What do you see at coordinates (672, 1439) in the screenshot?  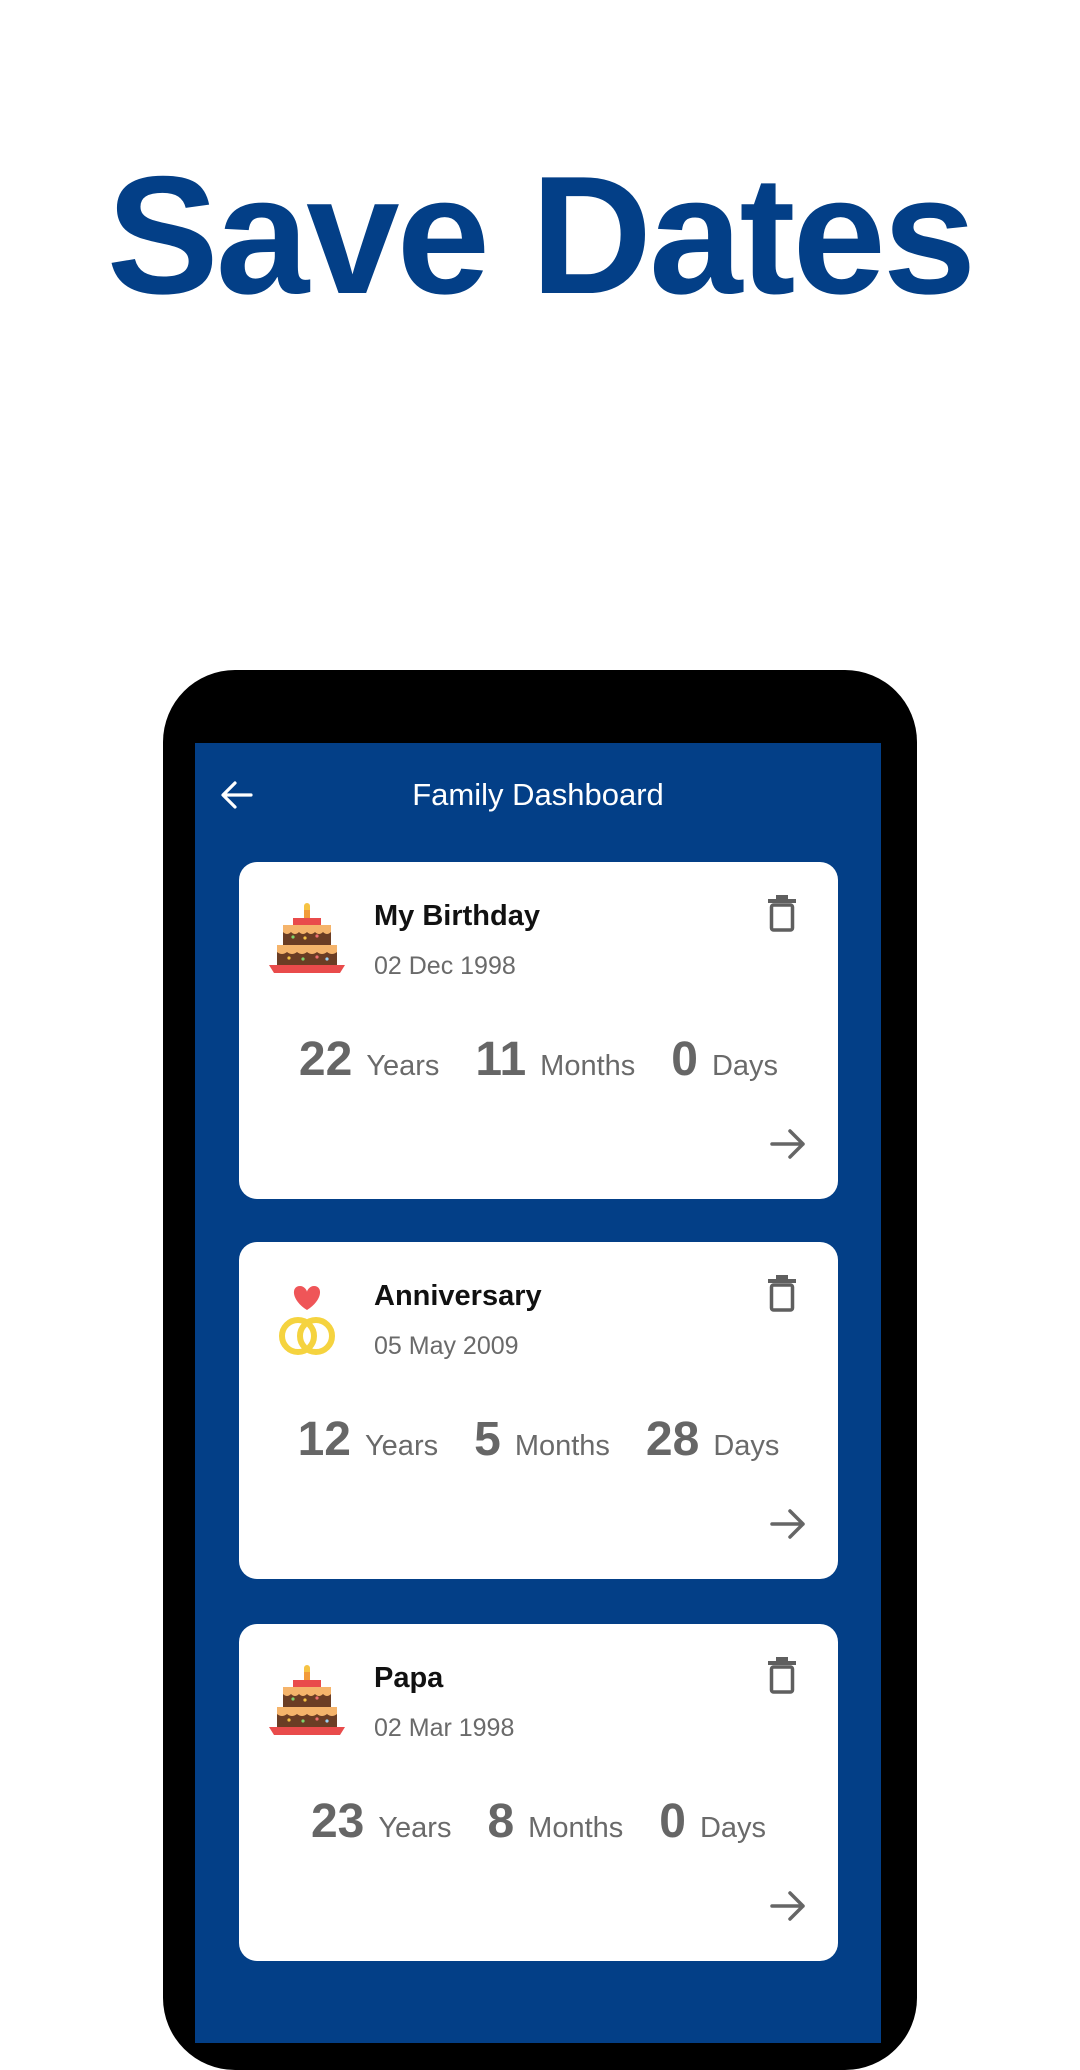 I see `days-value: 28` at bounding box center [672, 1439].